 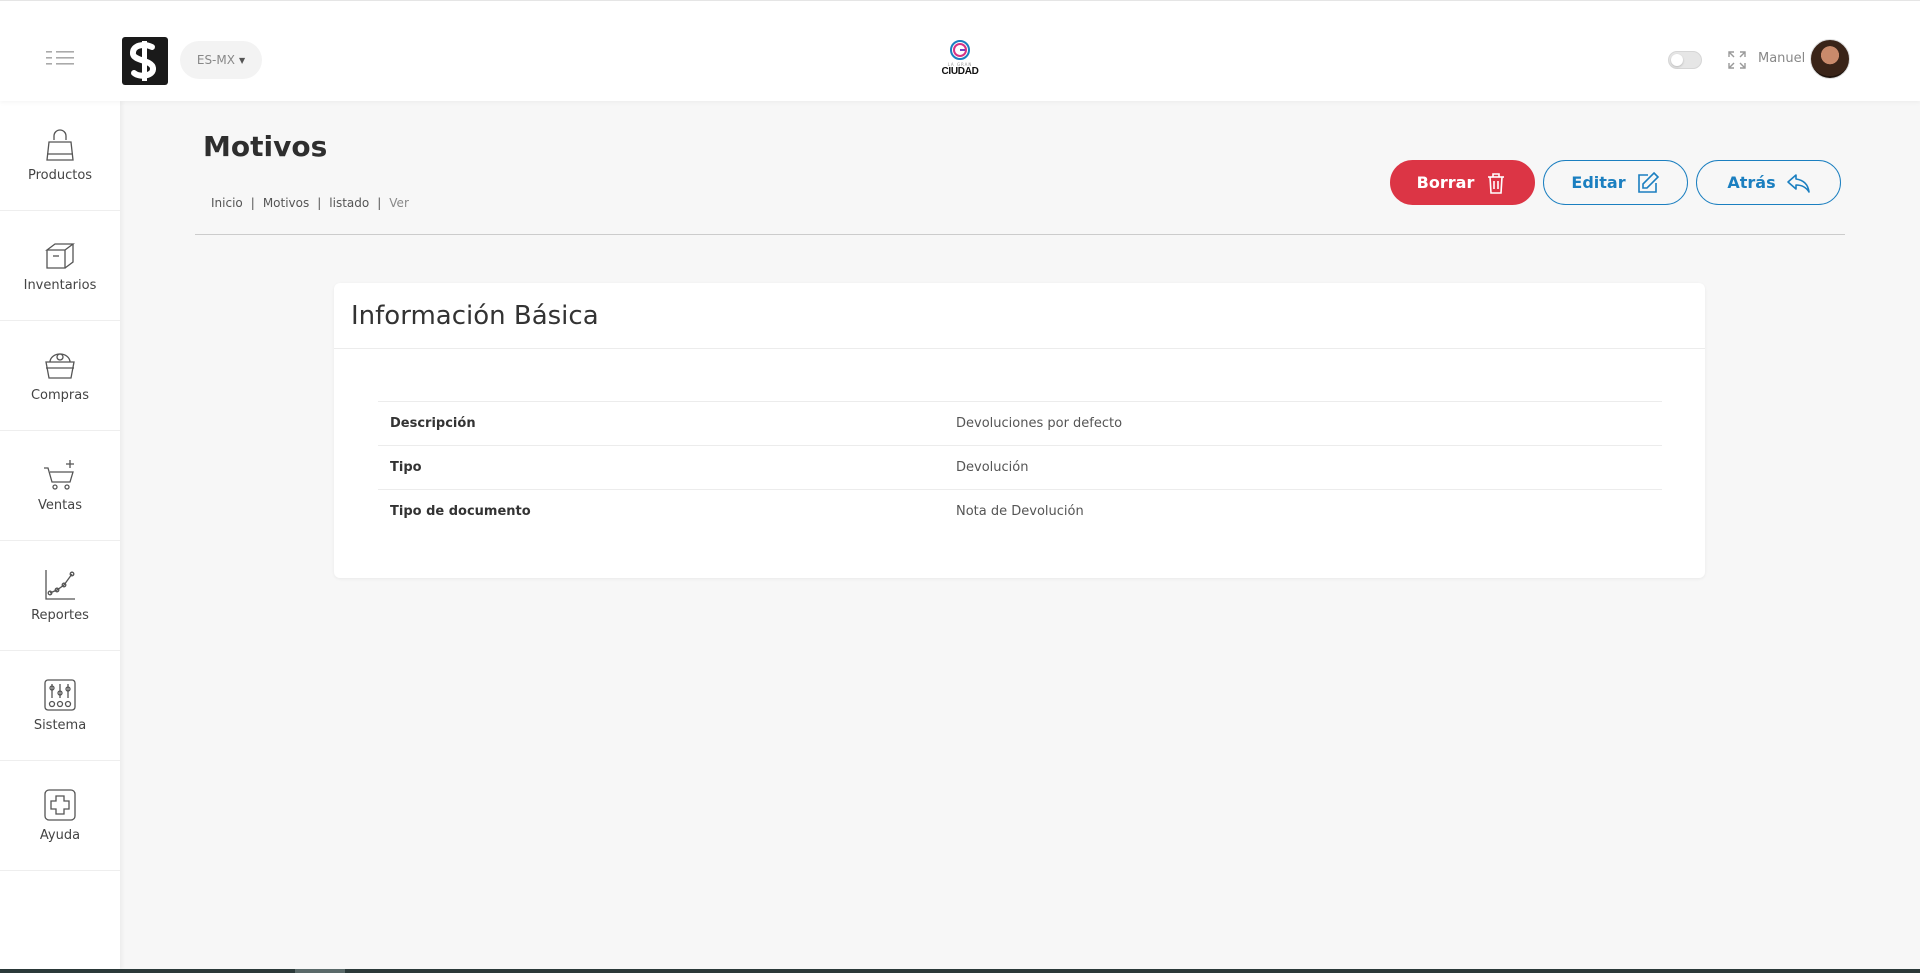 I want to click on row-label: Descripción, so click(x=667, y=423).